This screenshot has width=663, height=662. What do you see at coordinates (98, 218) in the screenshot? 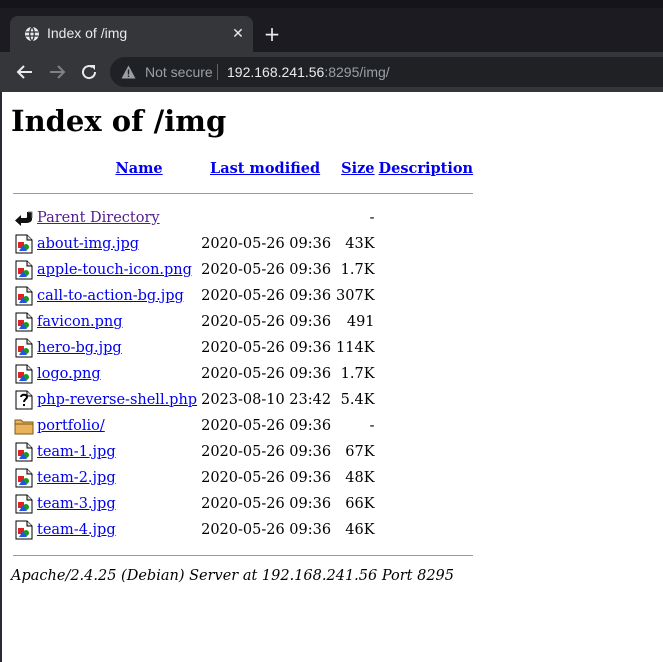
I see `file-link: Parent Directory` at bounding box center [98, 218].